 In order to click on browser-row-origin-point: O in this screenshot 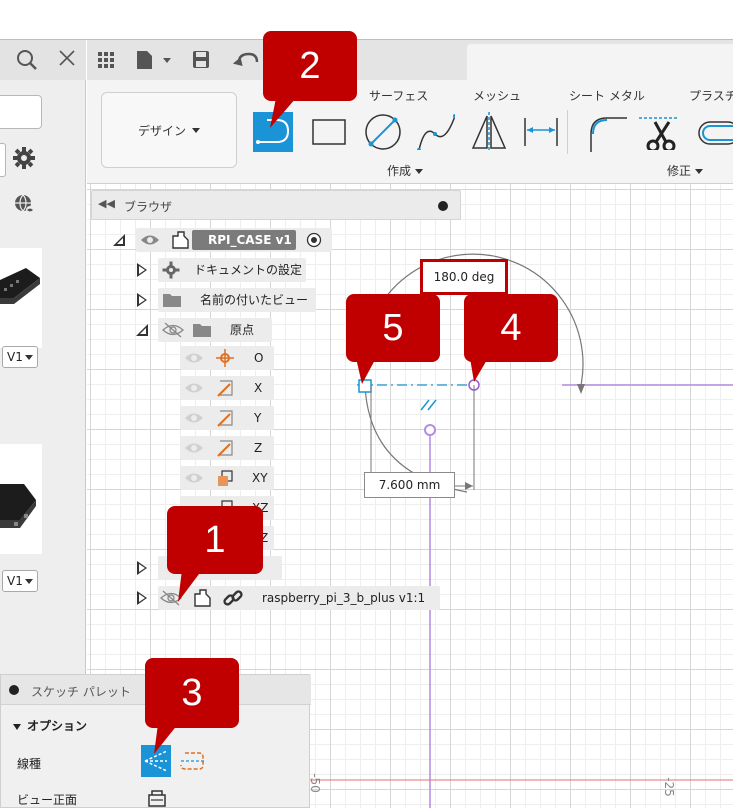, I will do `click(230, 358)`.